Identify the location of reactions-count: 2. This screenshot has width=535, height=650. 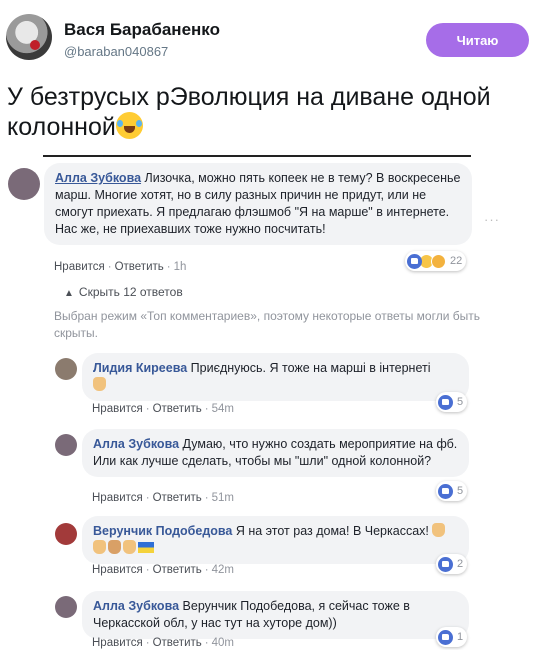
(460, 564).